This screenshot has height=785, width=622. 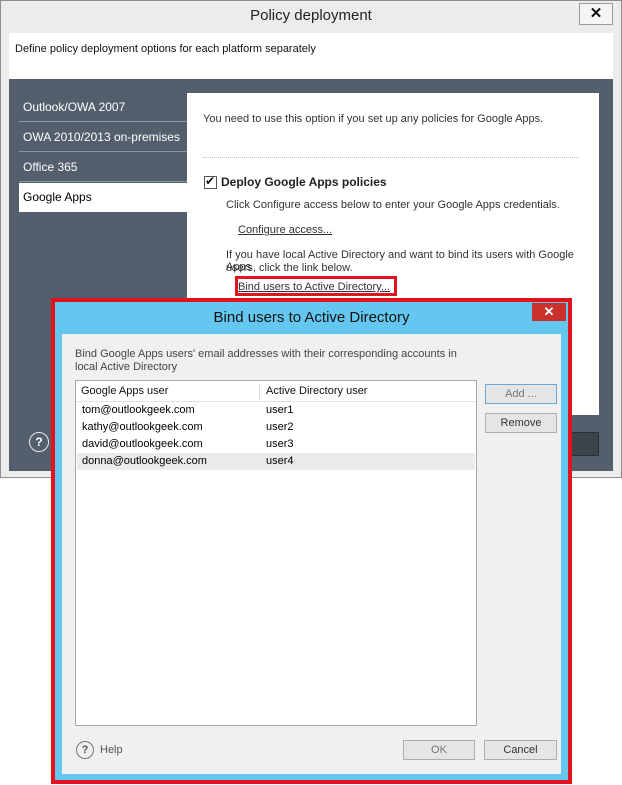 I want to click on column-header-google-user: Google Apps user, so click(x=168, y=391).